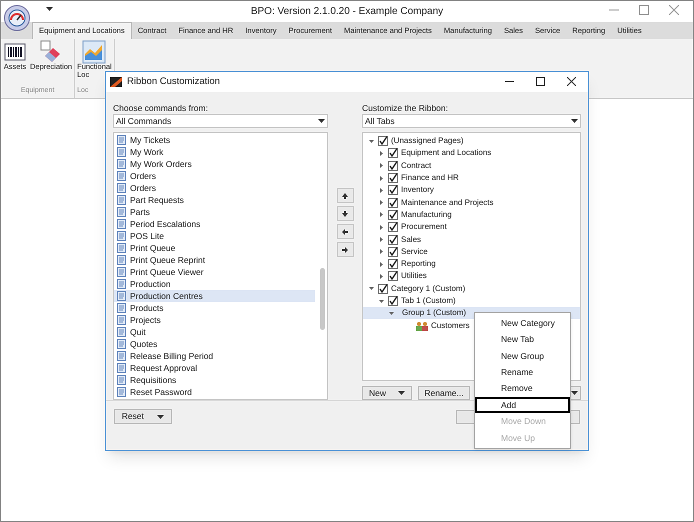 Image resolution: width=694 pixels, height=522 pixels. Describe the element at coordinates (215, 248) in the screenshot. I see `command-item: Print Queue` at that location.